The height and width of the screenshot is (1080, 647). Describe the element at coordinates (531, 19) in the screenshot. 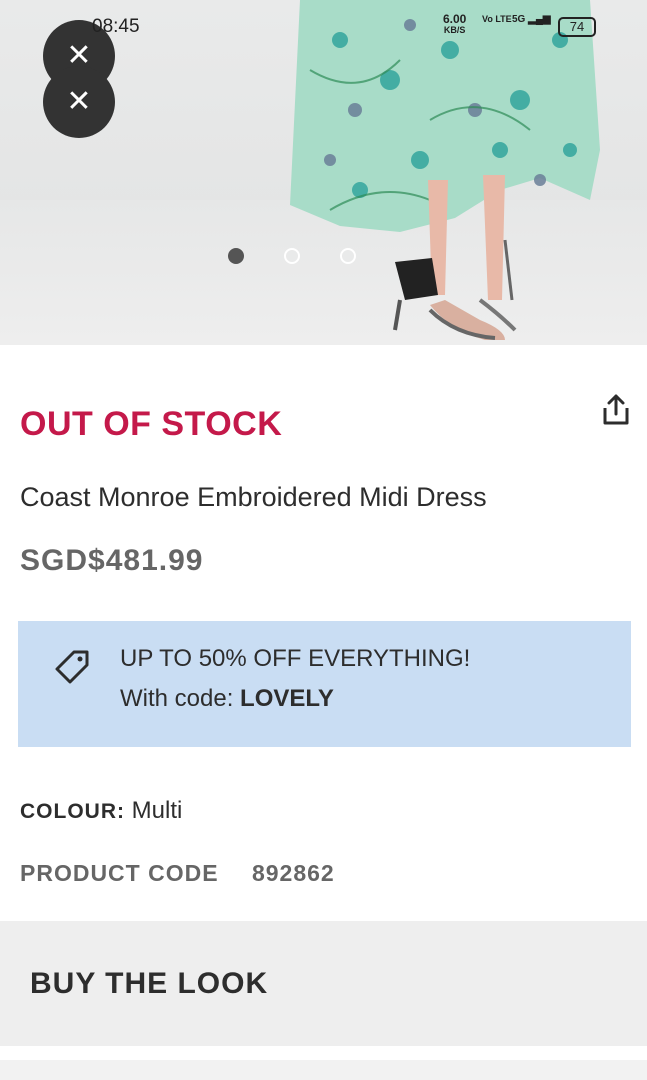

I see `signal-icon: 5G ▂▄▆` at that location.